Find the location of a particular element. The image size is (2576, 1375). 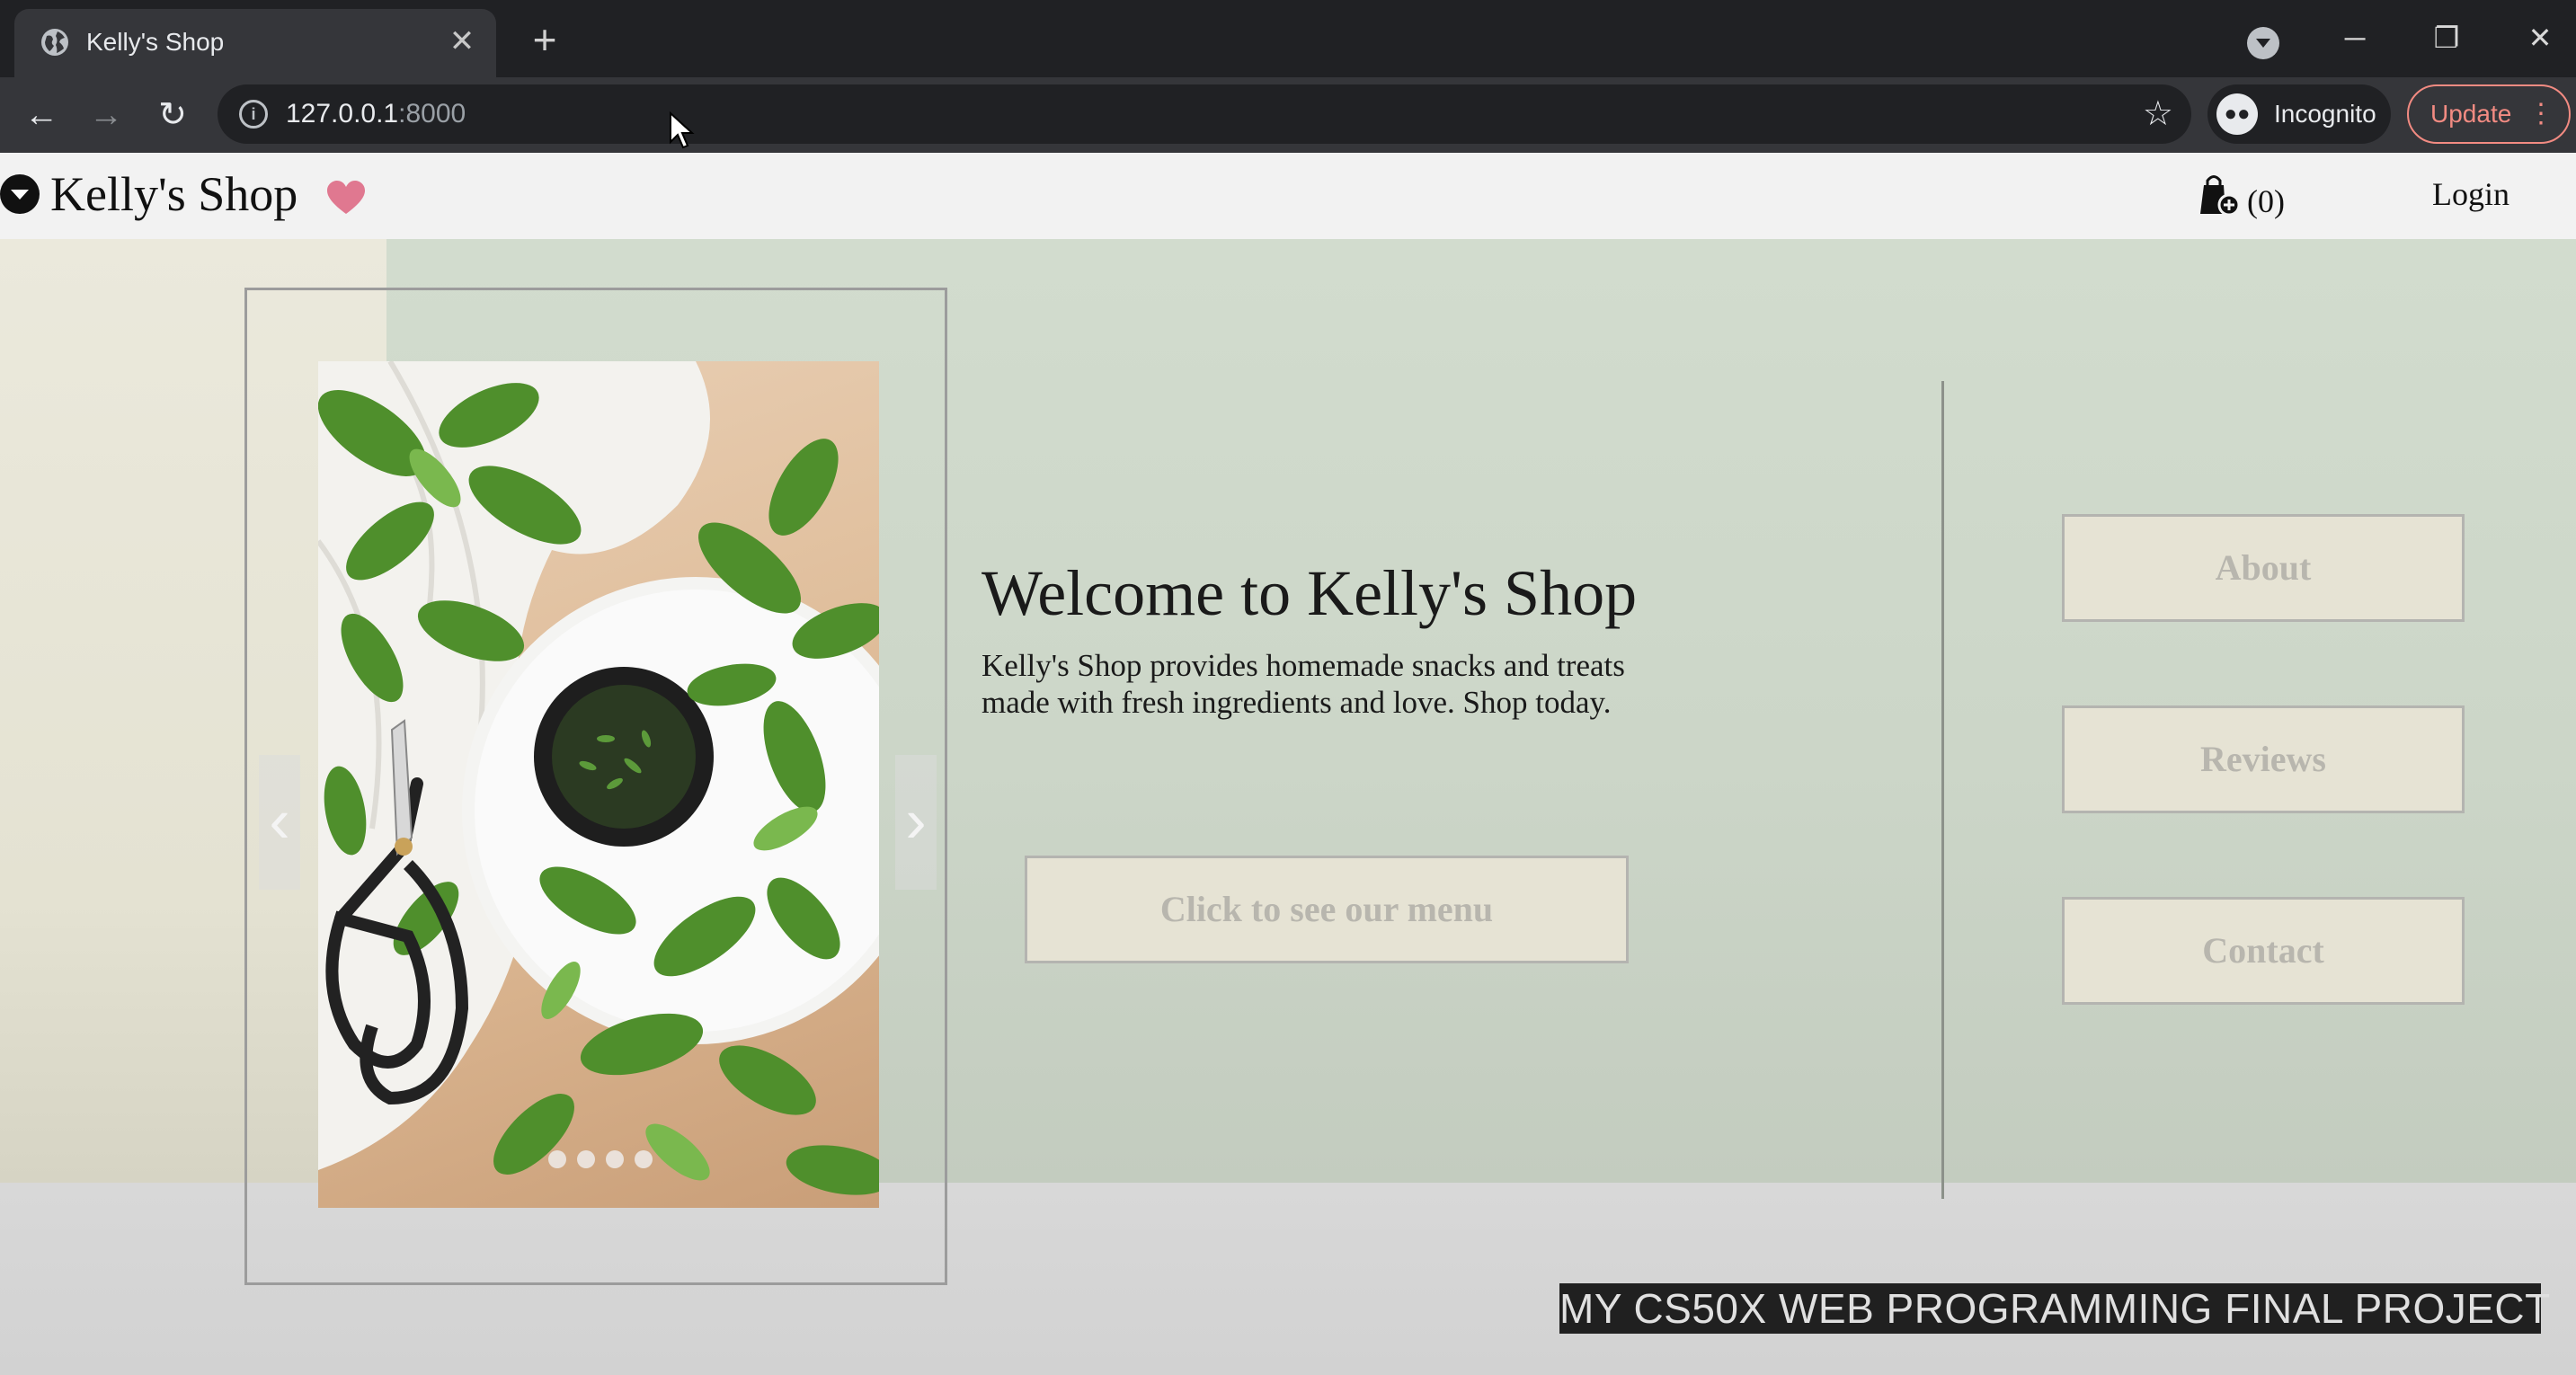

vertical-divider is located at coordinates (1943, 790).